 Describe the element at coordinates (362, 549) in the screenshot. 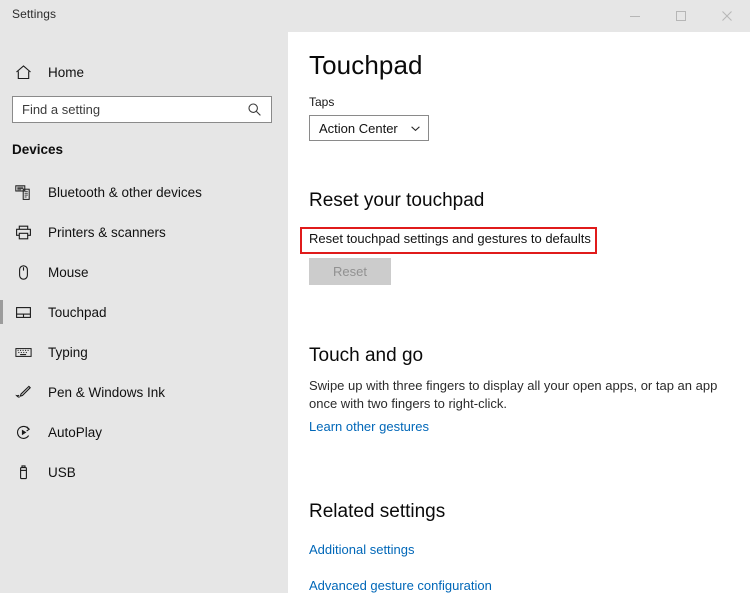

I see `additional-settings-link: Additional settings` at that location.